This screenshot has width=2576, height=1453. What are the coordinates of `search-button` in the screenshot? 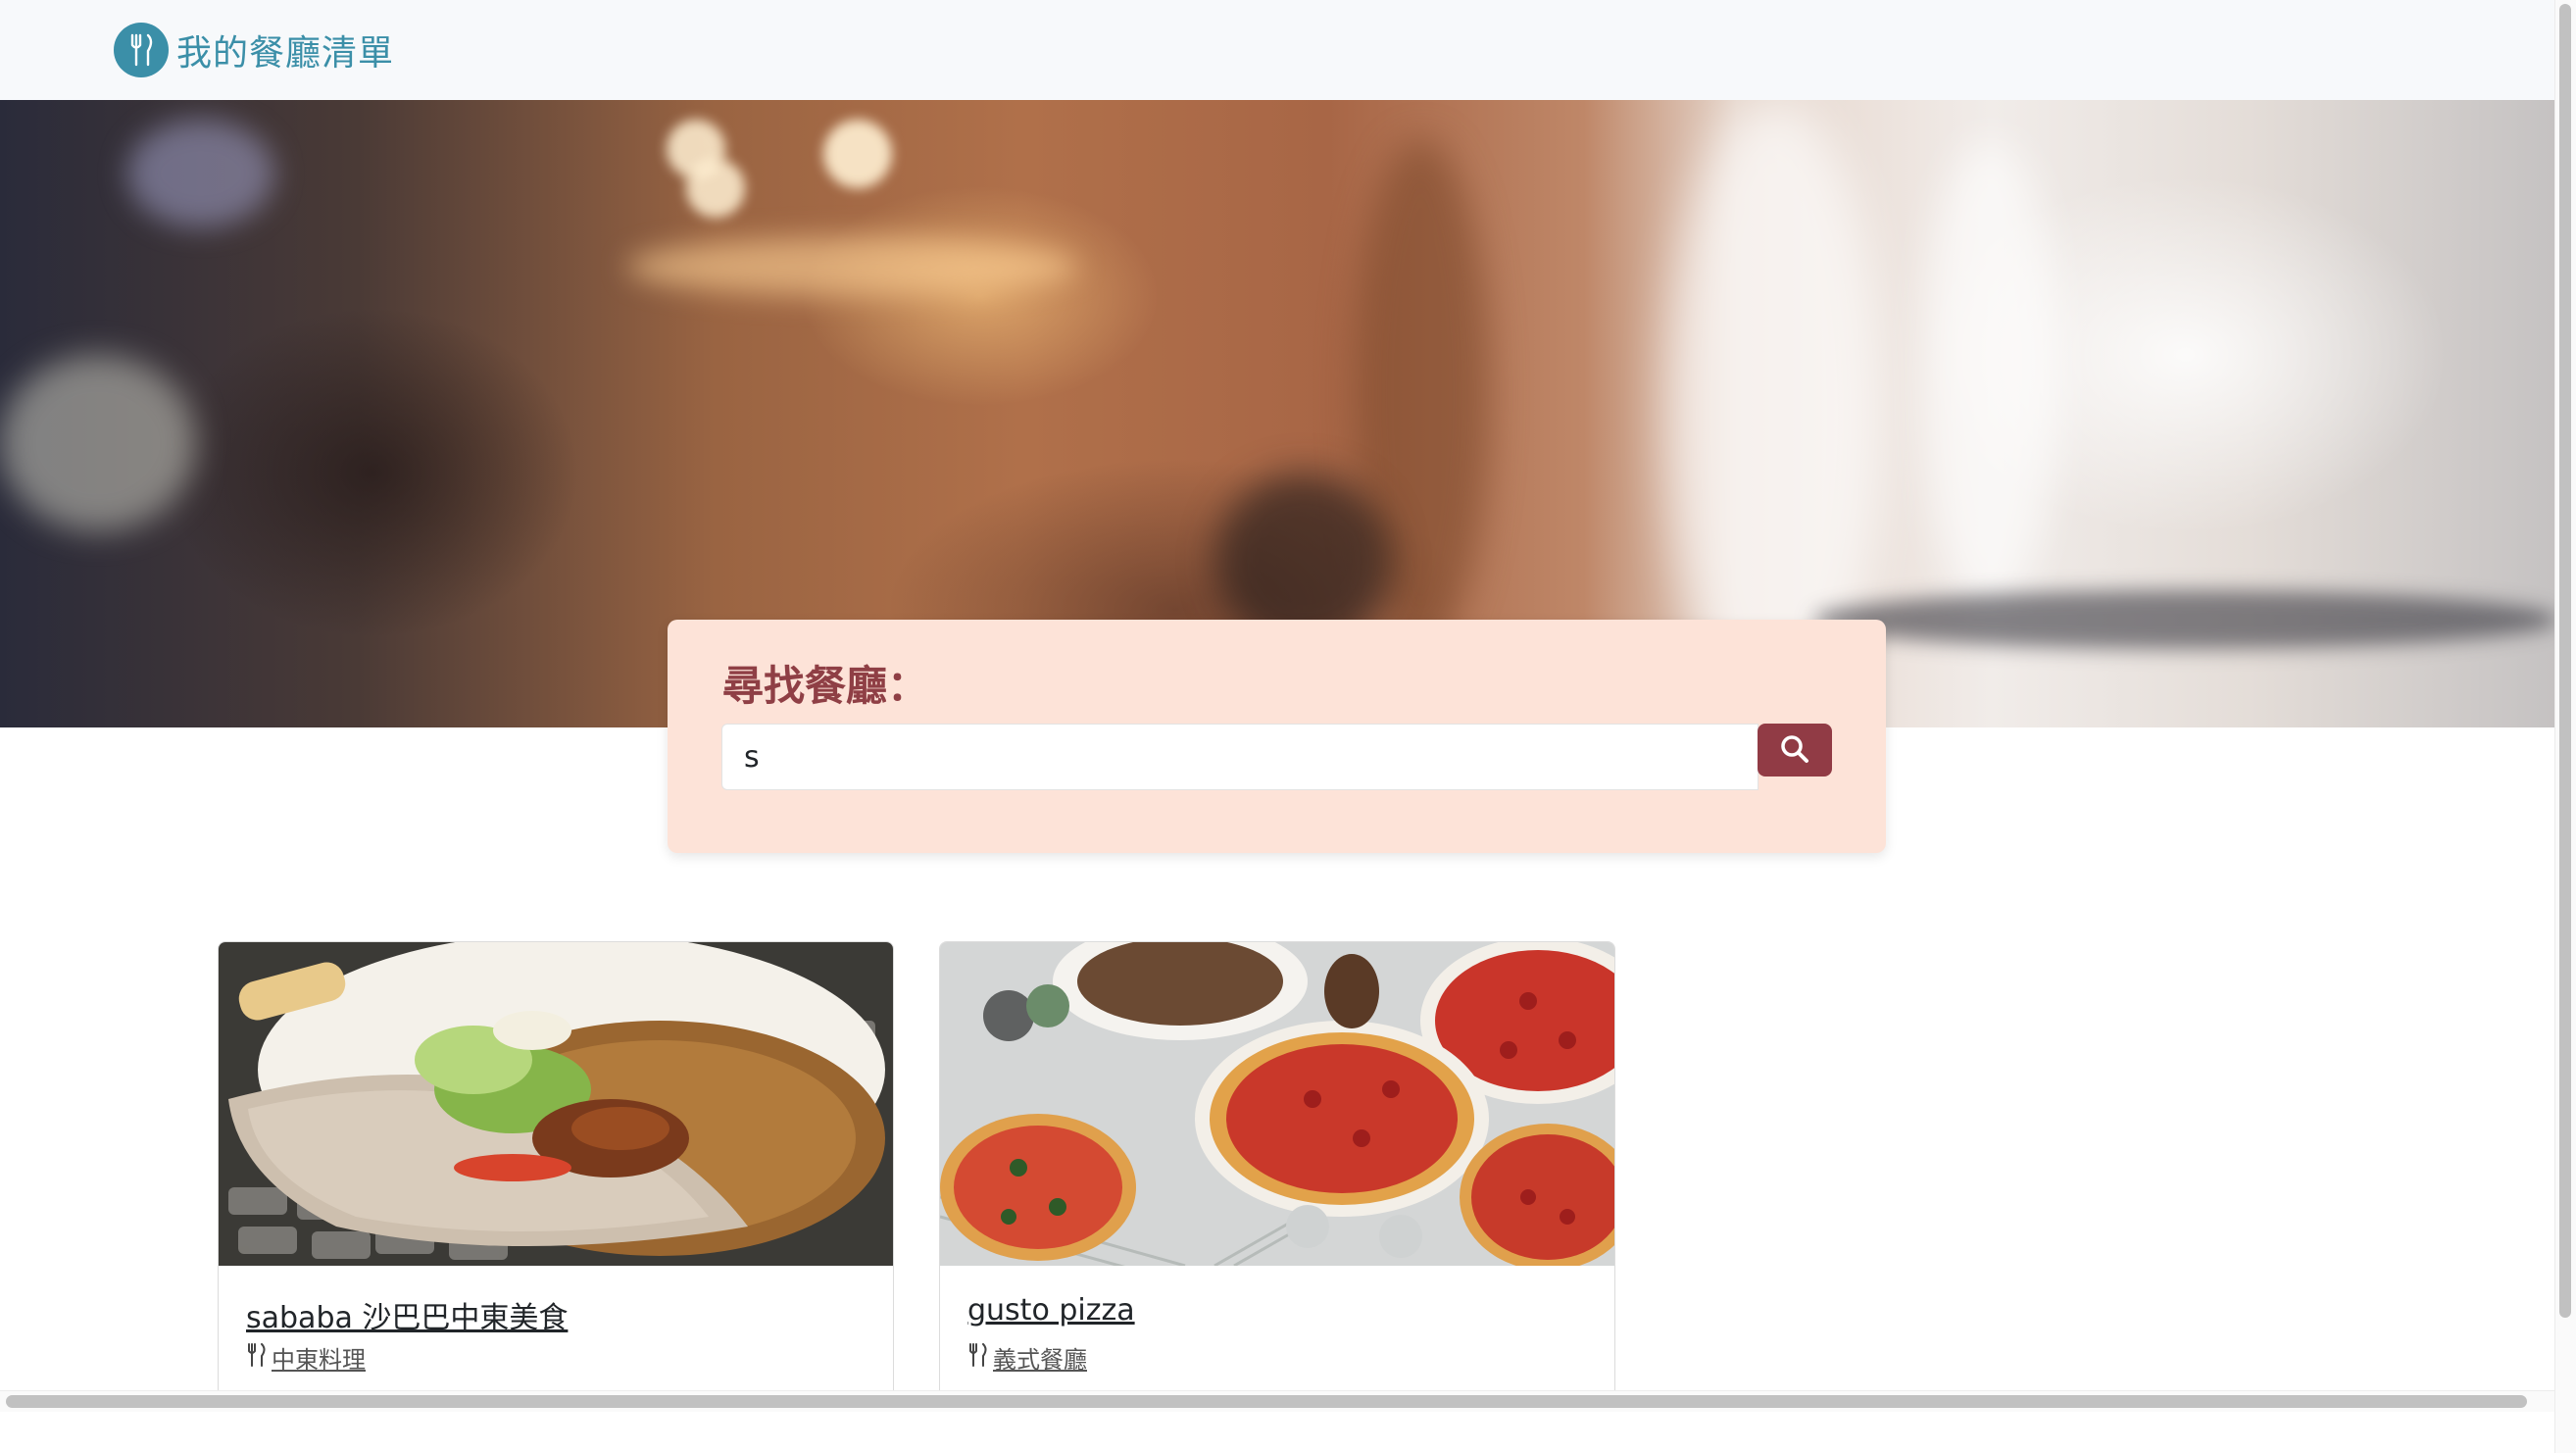 It's located at (1795, 750).